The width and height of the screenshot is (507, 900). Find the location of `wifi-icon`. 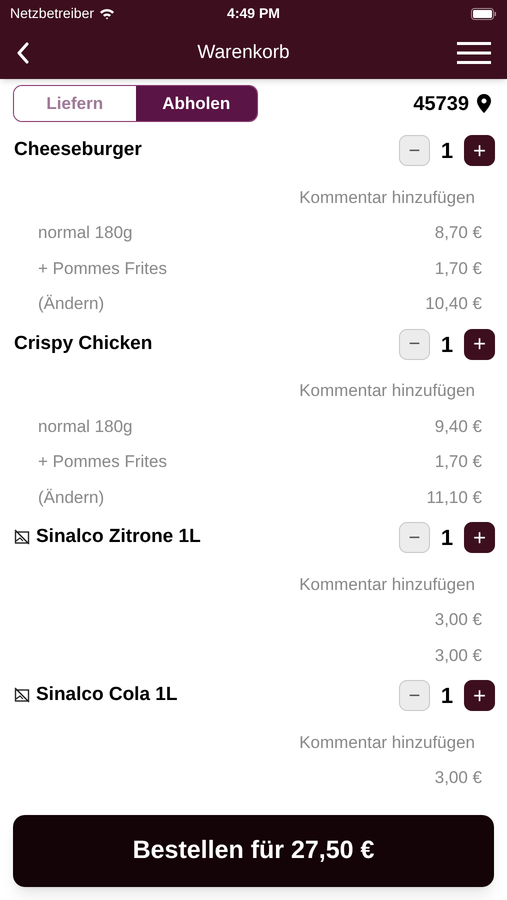

wifi-icon is located at coordinates (107, 14).